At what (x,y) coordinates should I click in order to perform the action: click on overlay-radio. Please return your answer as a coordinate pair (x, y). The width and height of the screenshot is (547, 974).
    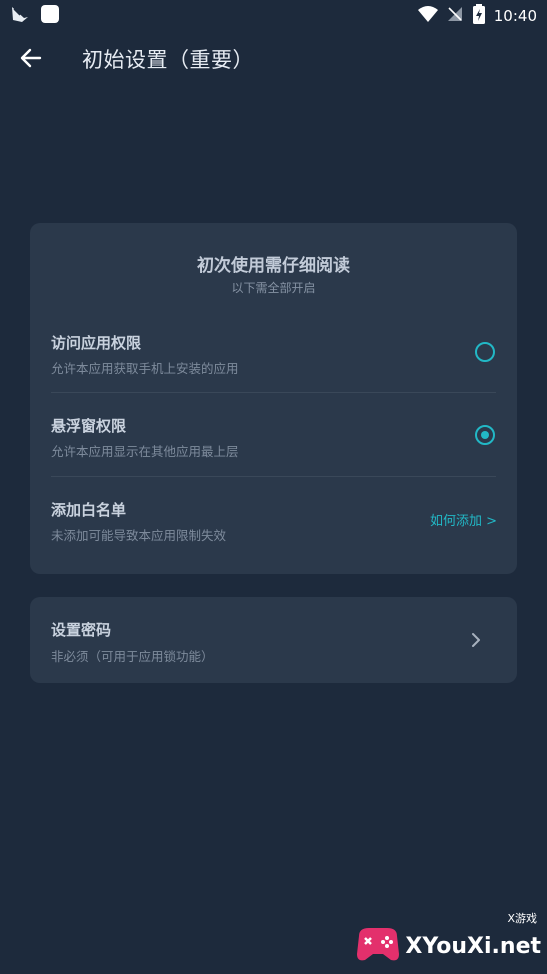
    Looking at the image, I should click on (485, 435).